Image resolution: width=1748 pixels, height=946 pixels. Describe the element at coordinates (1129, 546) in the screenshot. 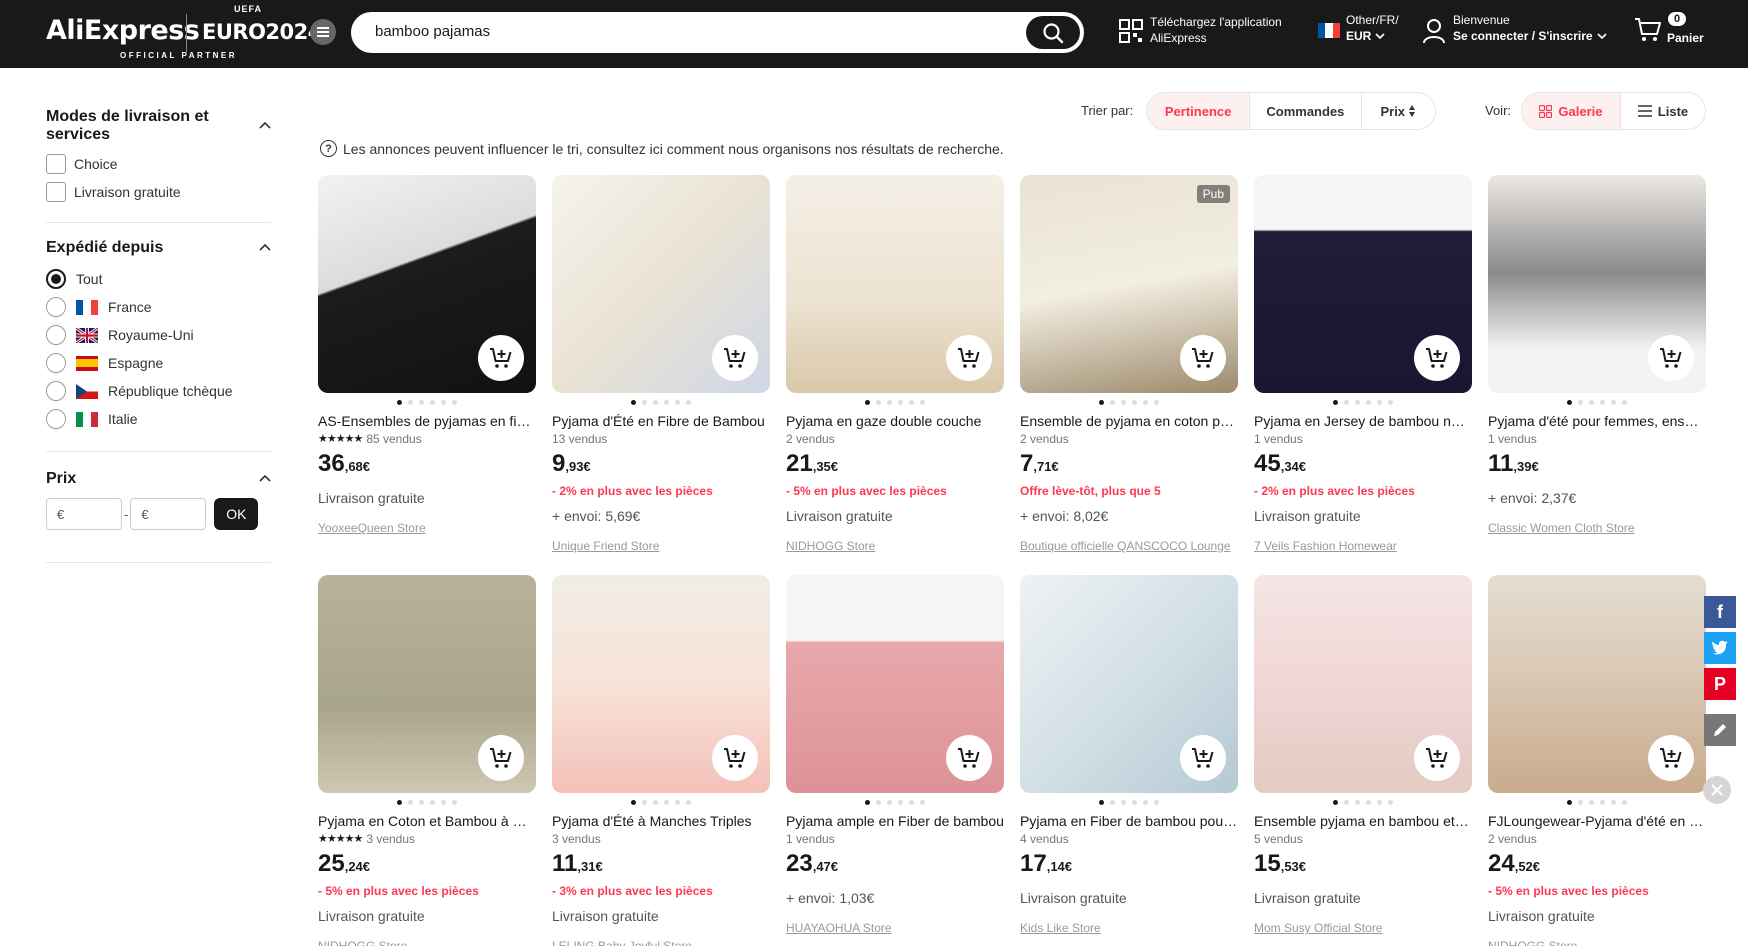

I see `store-link: Boutique officielle QANSCOCO Lounge` at that location.